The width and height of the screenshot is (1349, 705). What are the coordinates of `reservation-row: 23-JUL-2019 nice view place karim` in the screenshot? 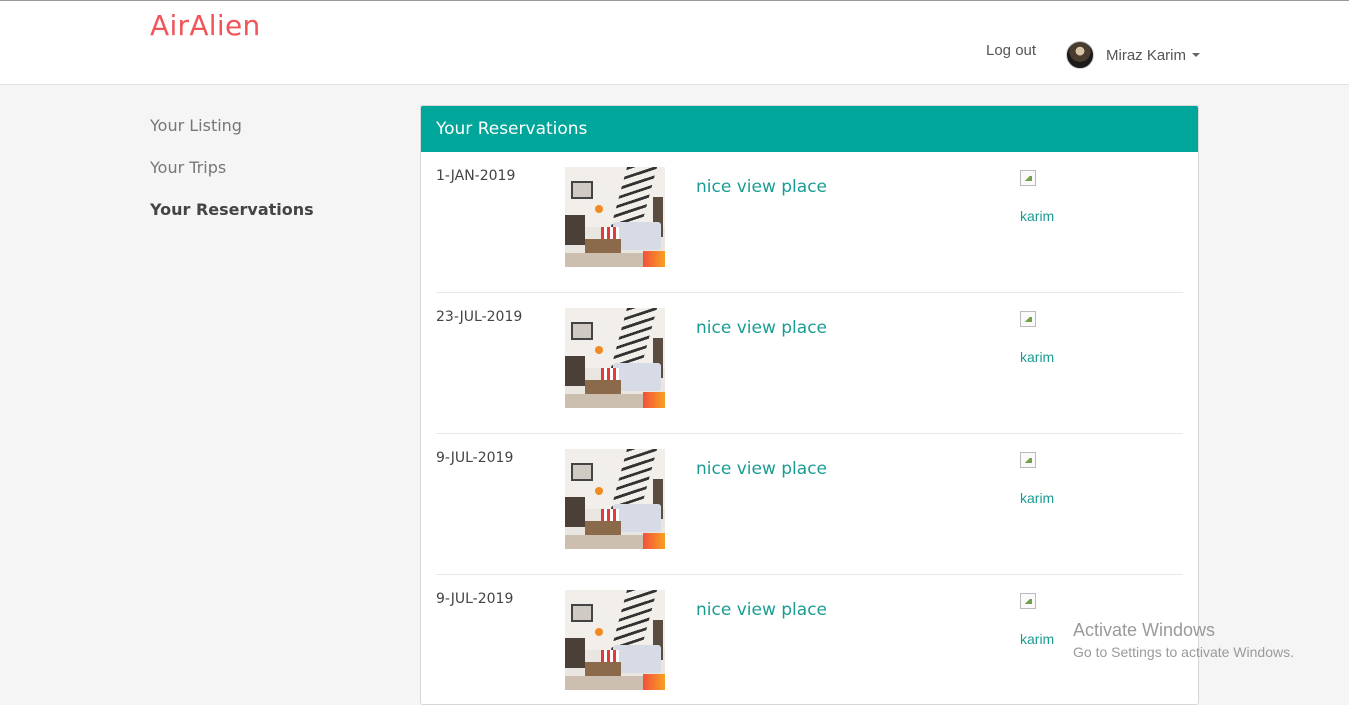 It's located at (809, 363).